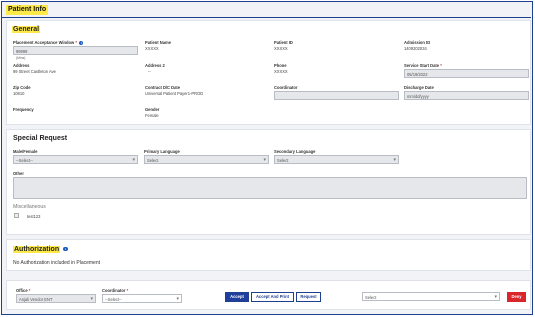 Image resolution: width=535 pixels, height=317 pixels. Describe the element at coordinates (56, 263) in the screenshot. I see `authorization-message: No Authorization included in Placement` at that location.